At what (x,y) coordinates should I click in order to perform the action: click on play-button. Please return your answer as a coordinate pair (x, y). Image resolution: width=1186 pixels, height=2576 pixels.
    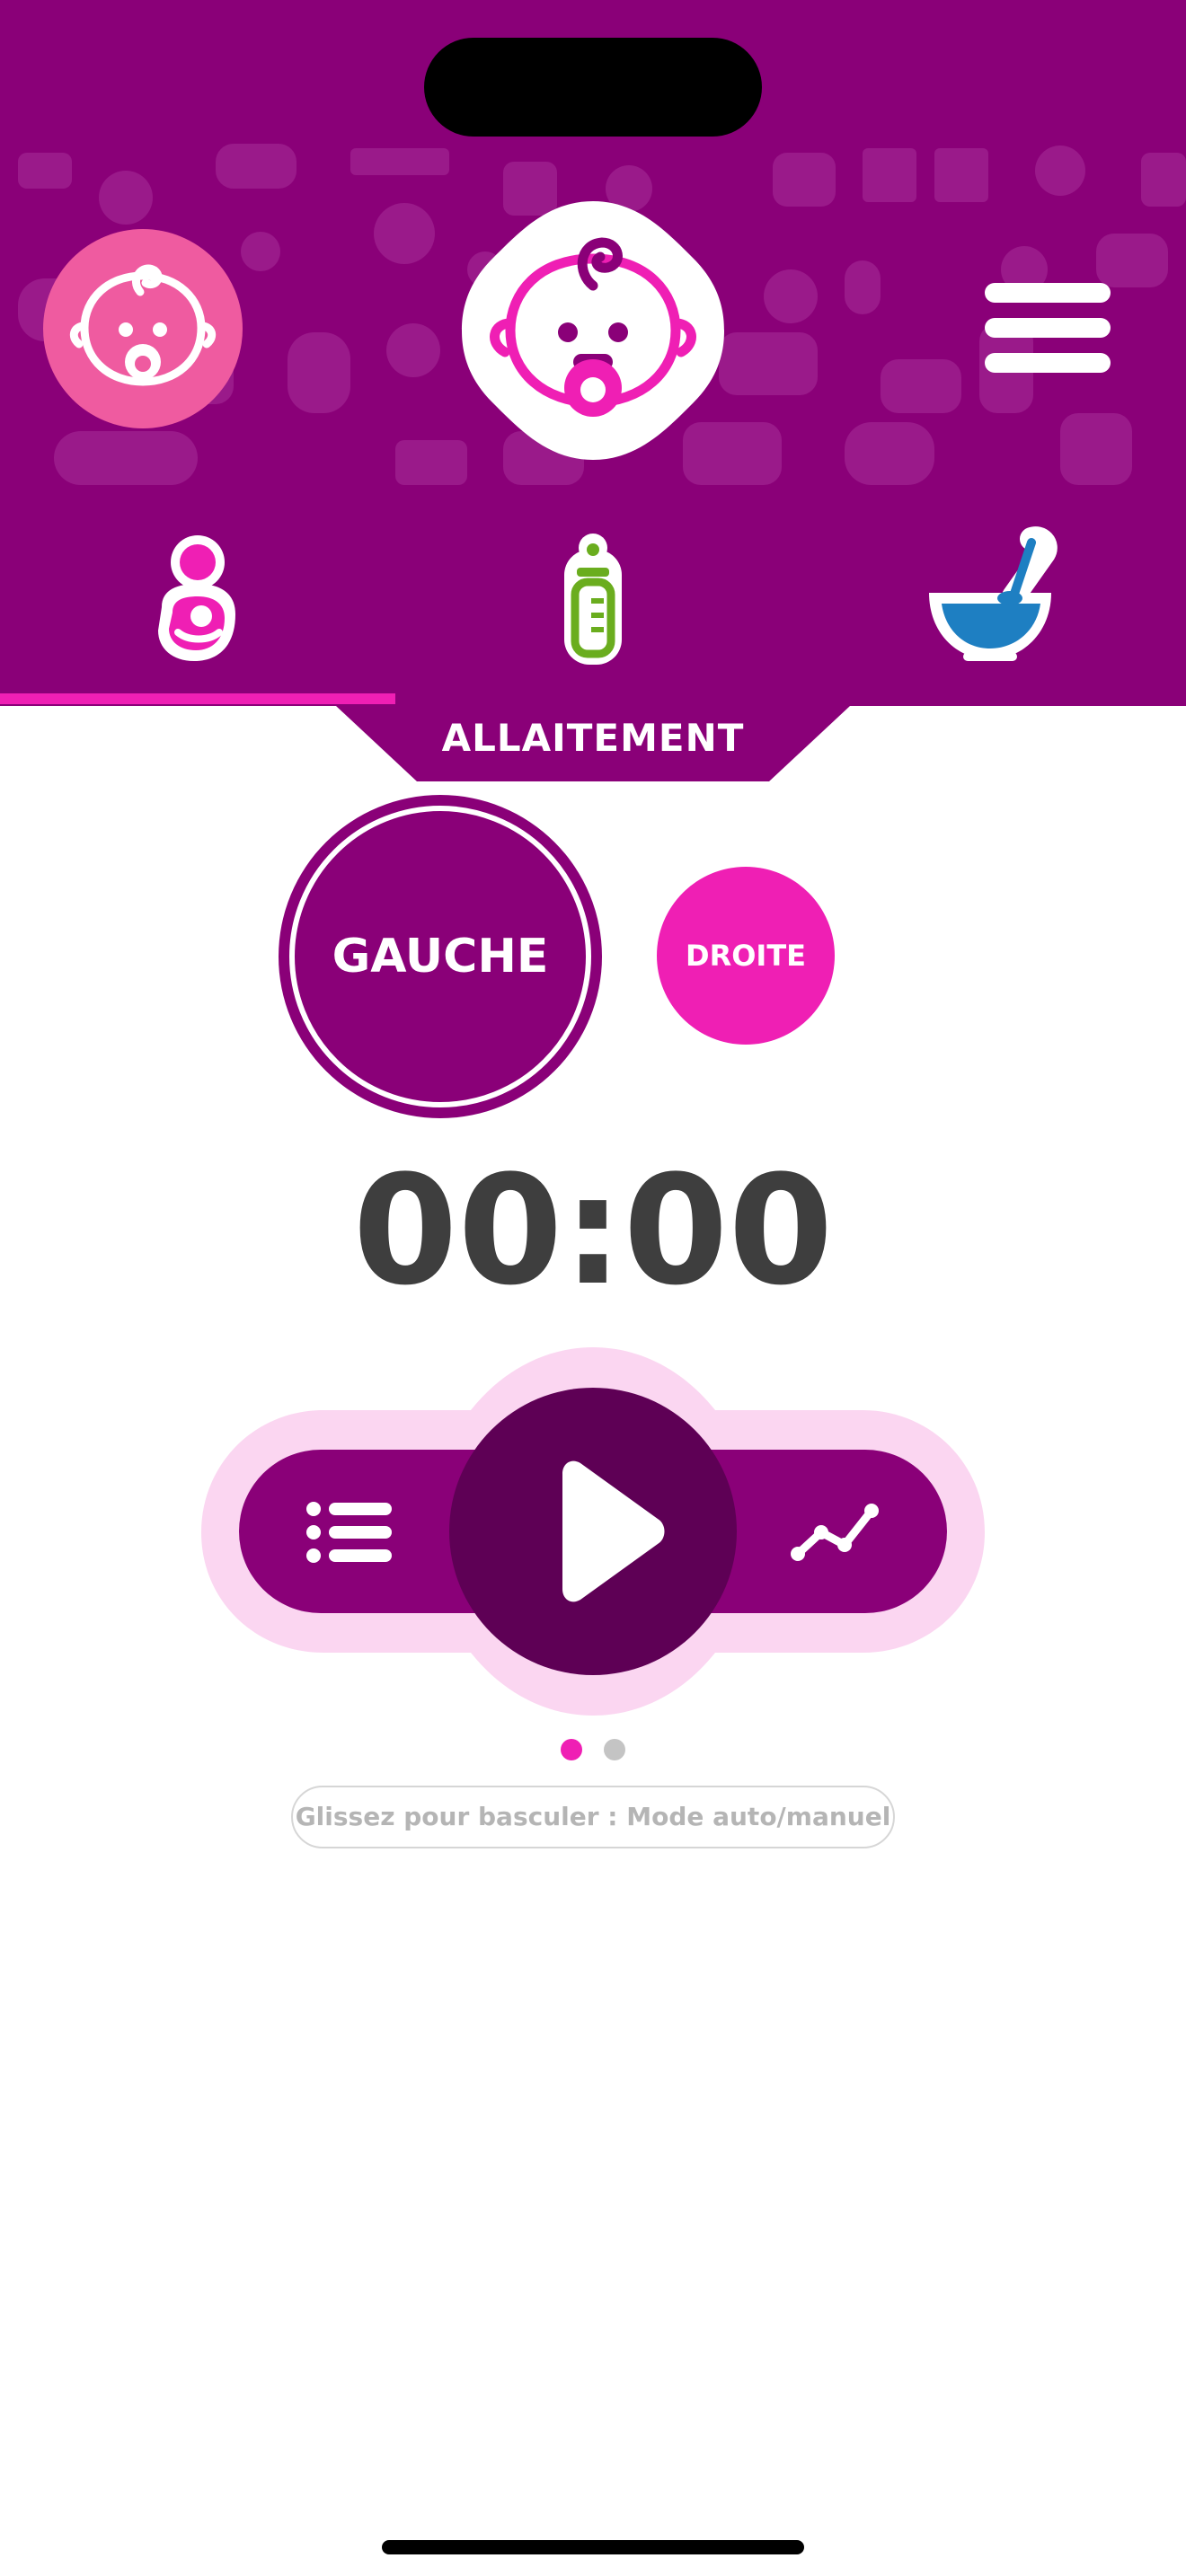
    Looking at the image, I should click on (593, 1531).